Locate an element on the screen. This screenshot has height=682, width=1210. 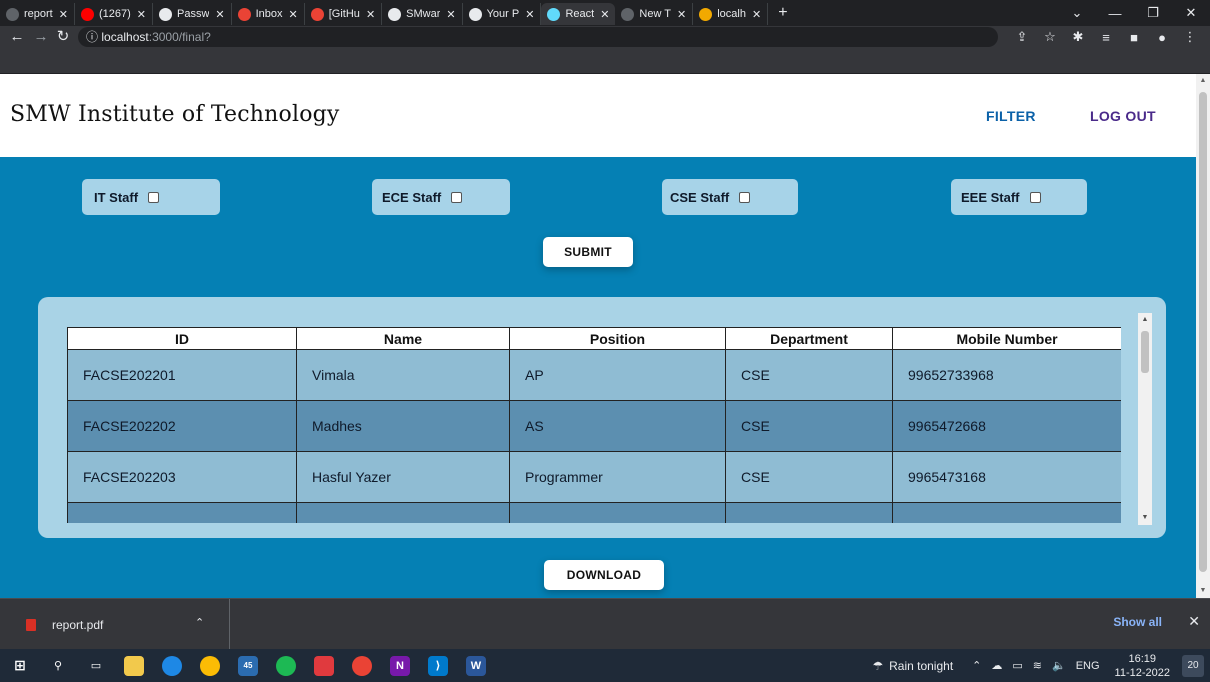
side-panel-icon: ■ is located at coordinates (1134, 37).